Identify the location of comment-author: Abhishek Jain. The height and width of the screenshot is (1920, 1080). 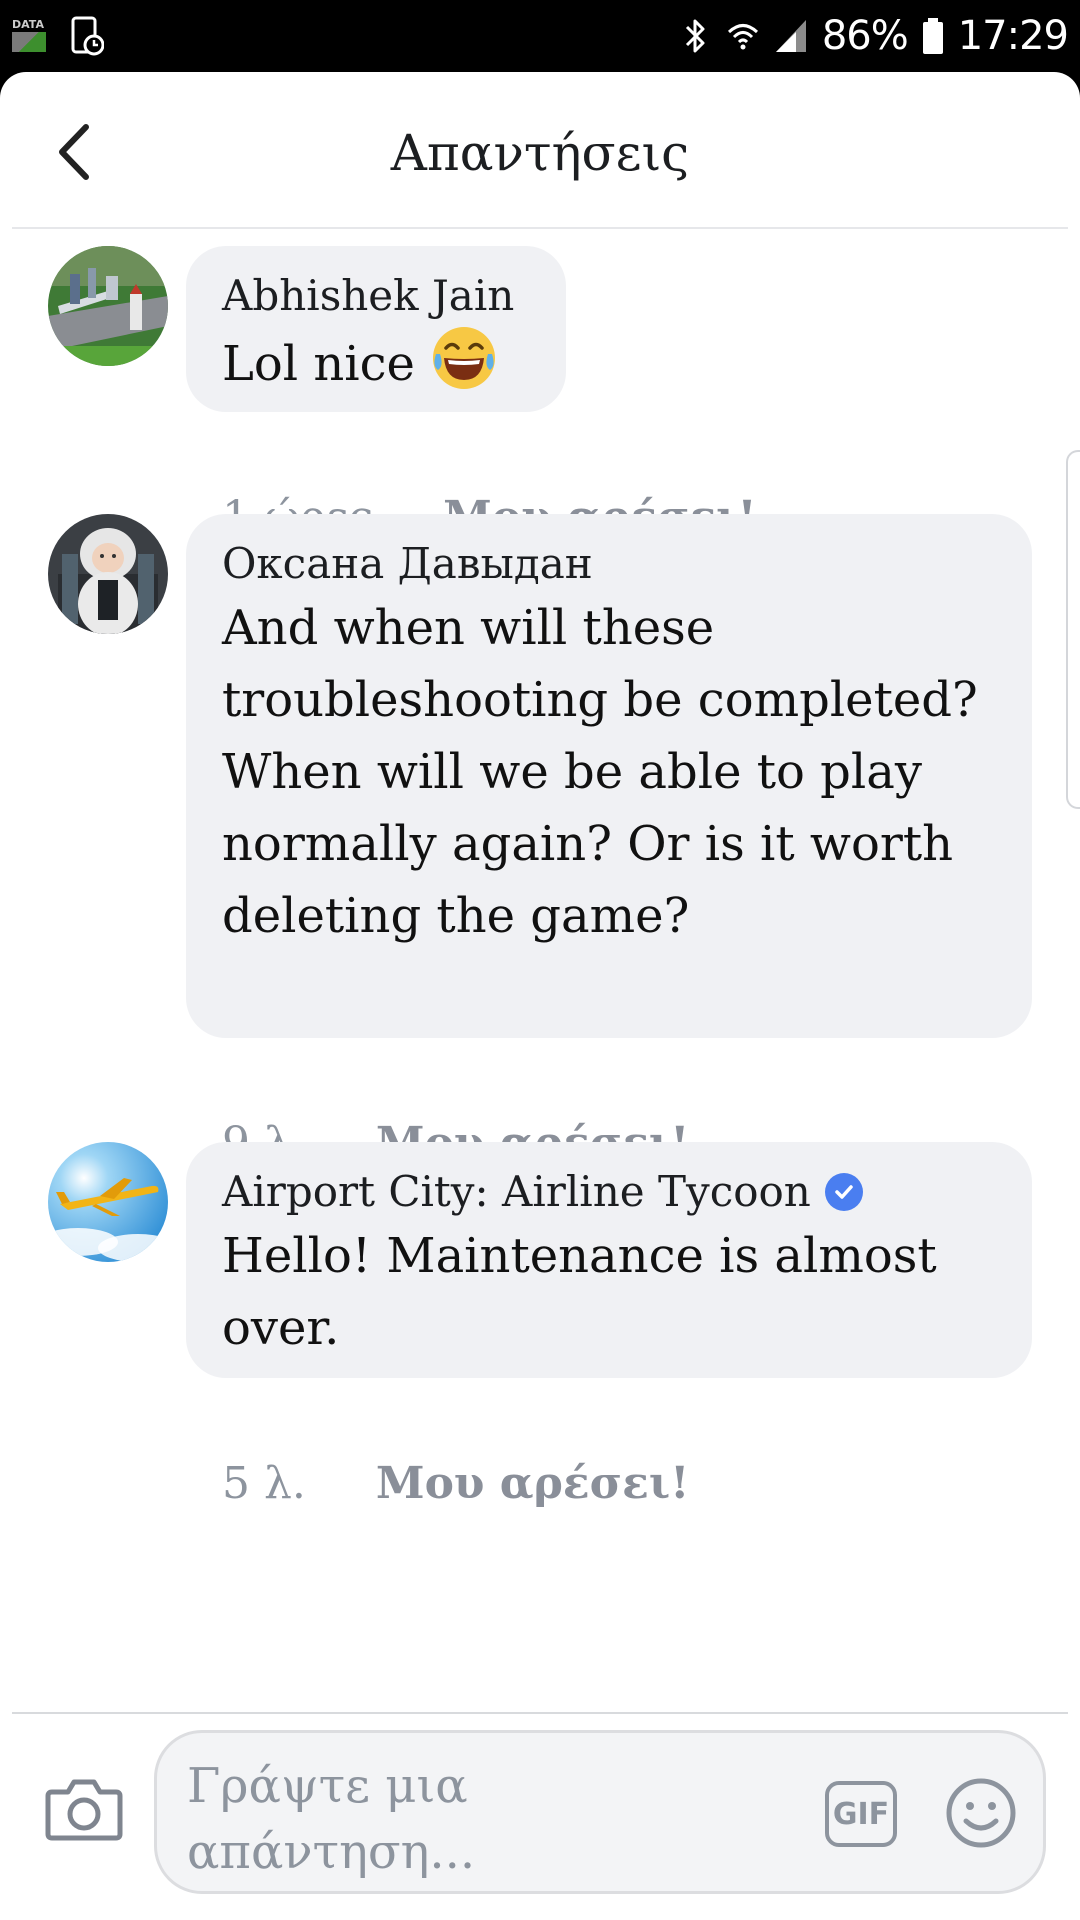
(376, 296).